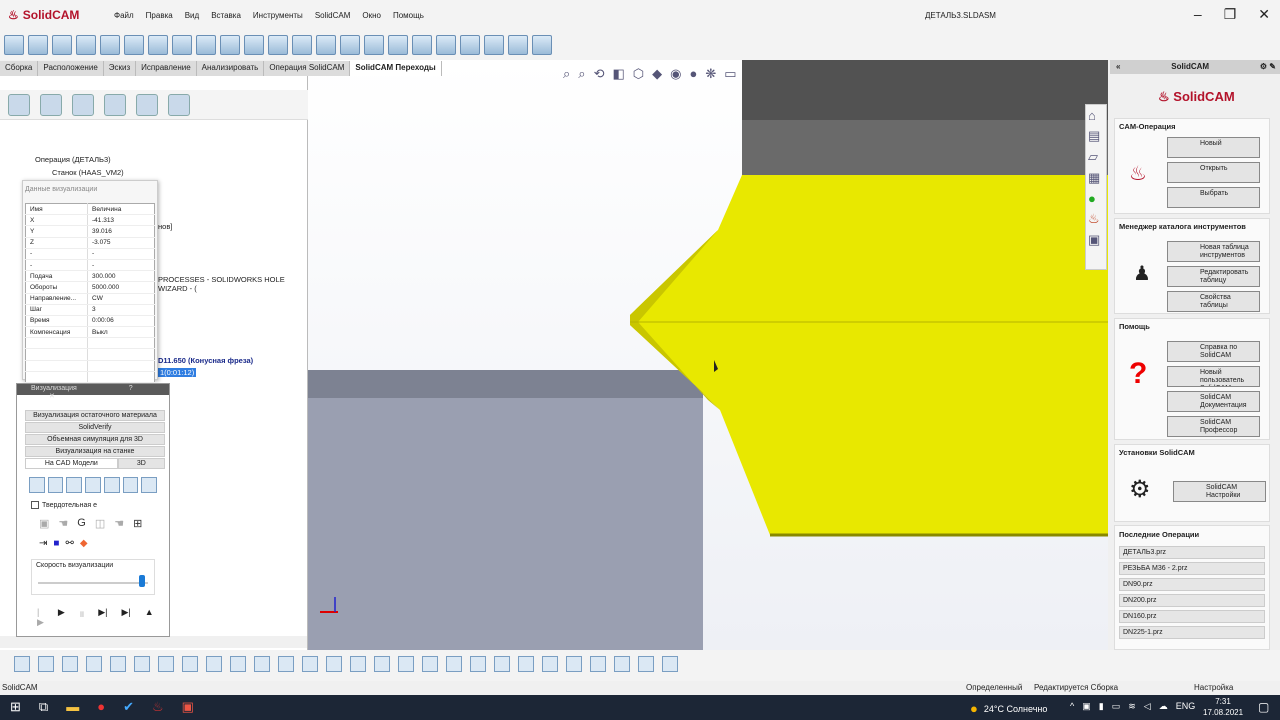  What do you see at coordinates (149, 485) in the screenshot?
I see `table-icon` at bounding box center [149, 485].